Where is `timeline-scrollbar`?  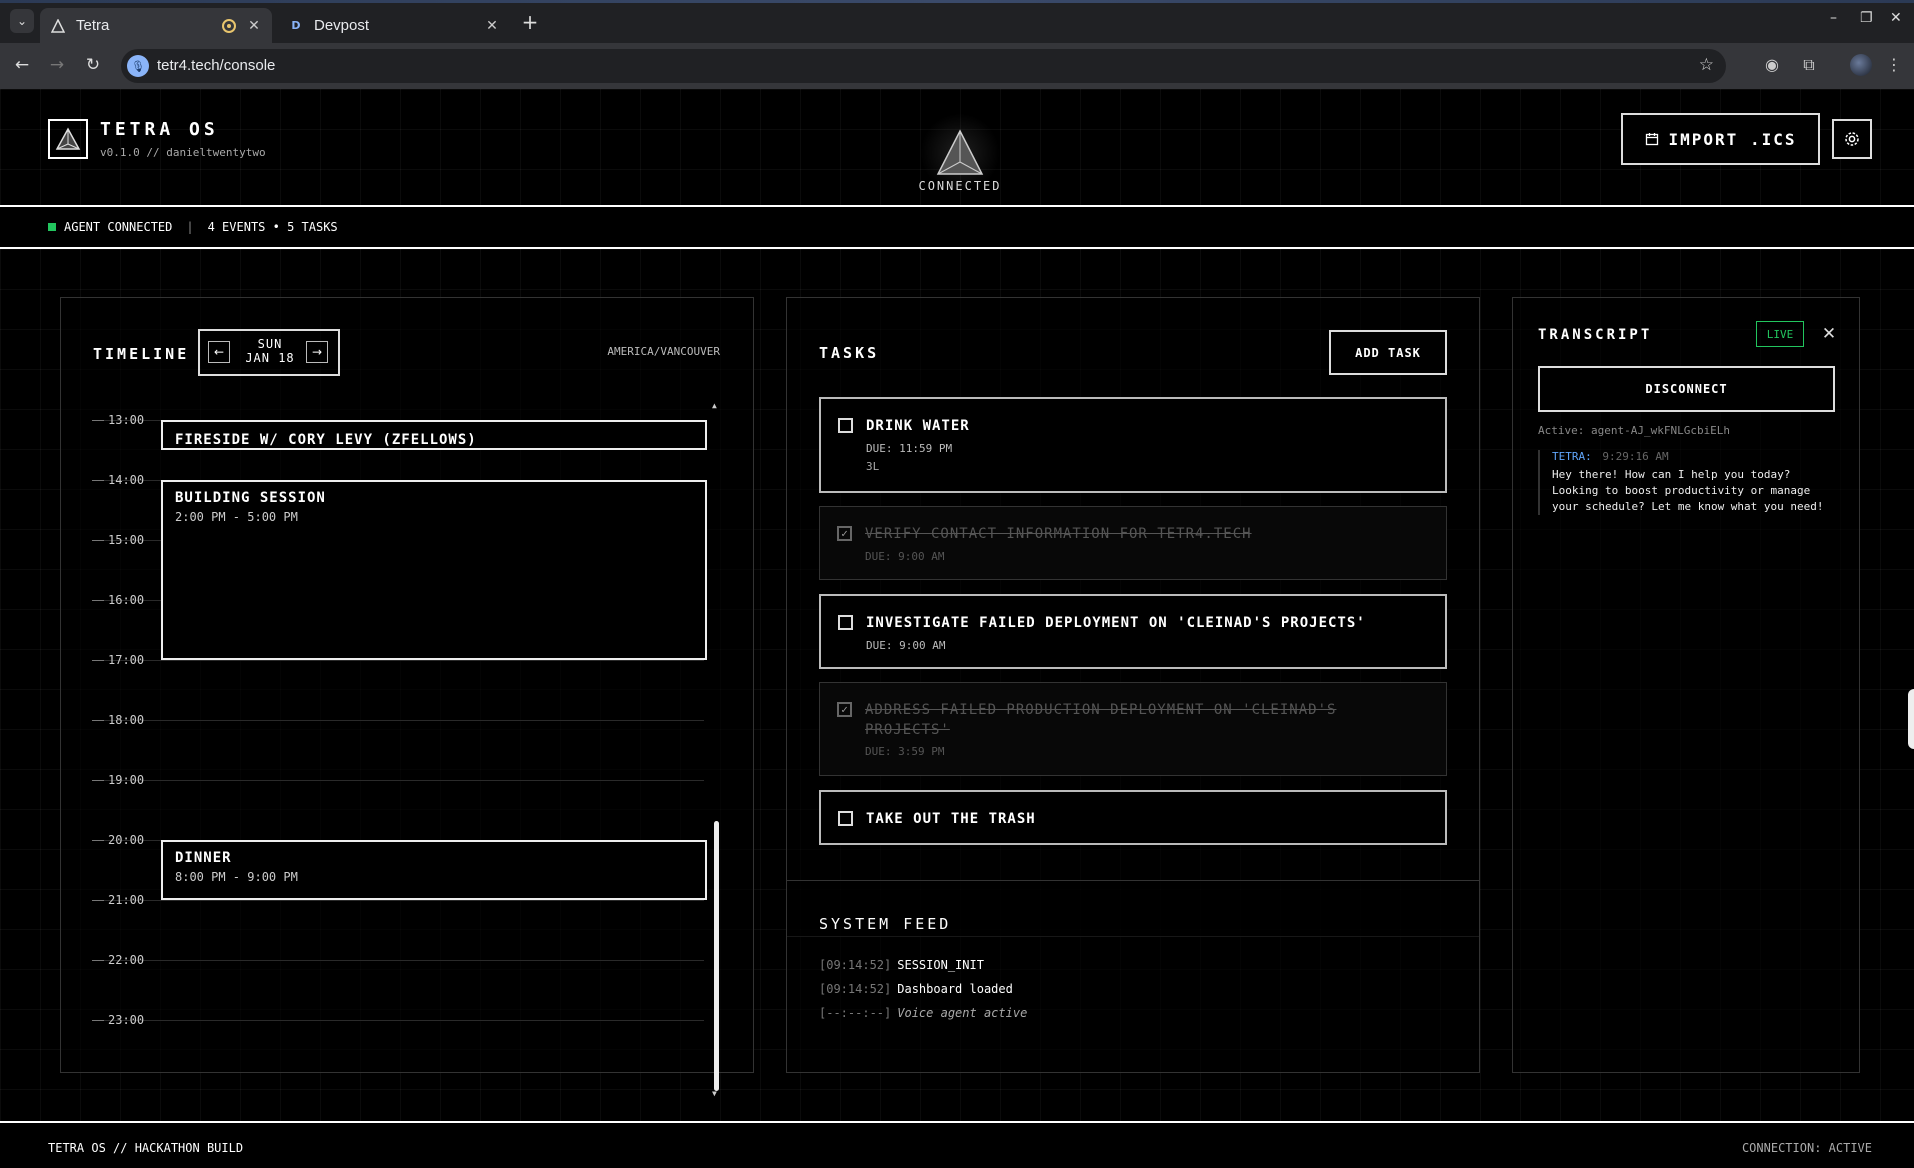 timeline-scrollbar is located at coordinates (716, 956).